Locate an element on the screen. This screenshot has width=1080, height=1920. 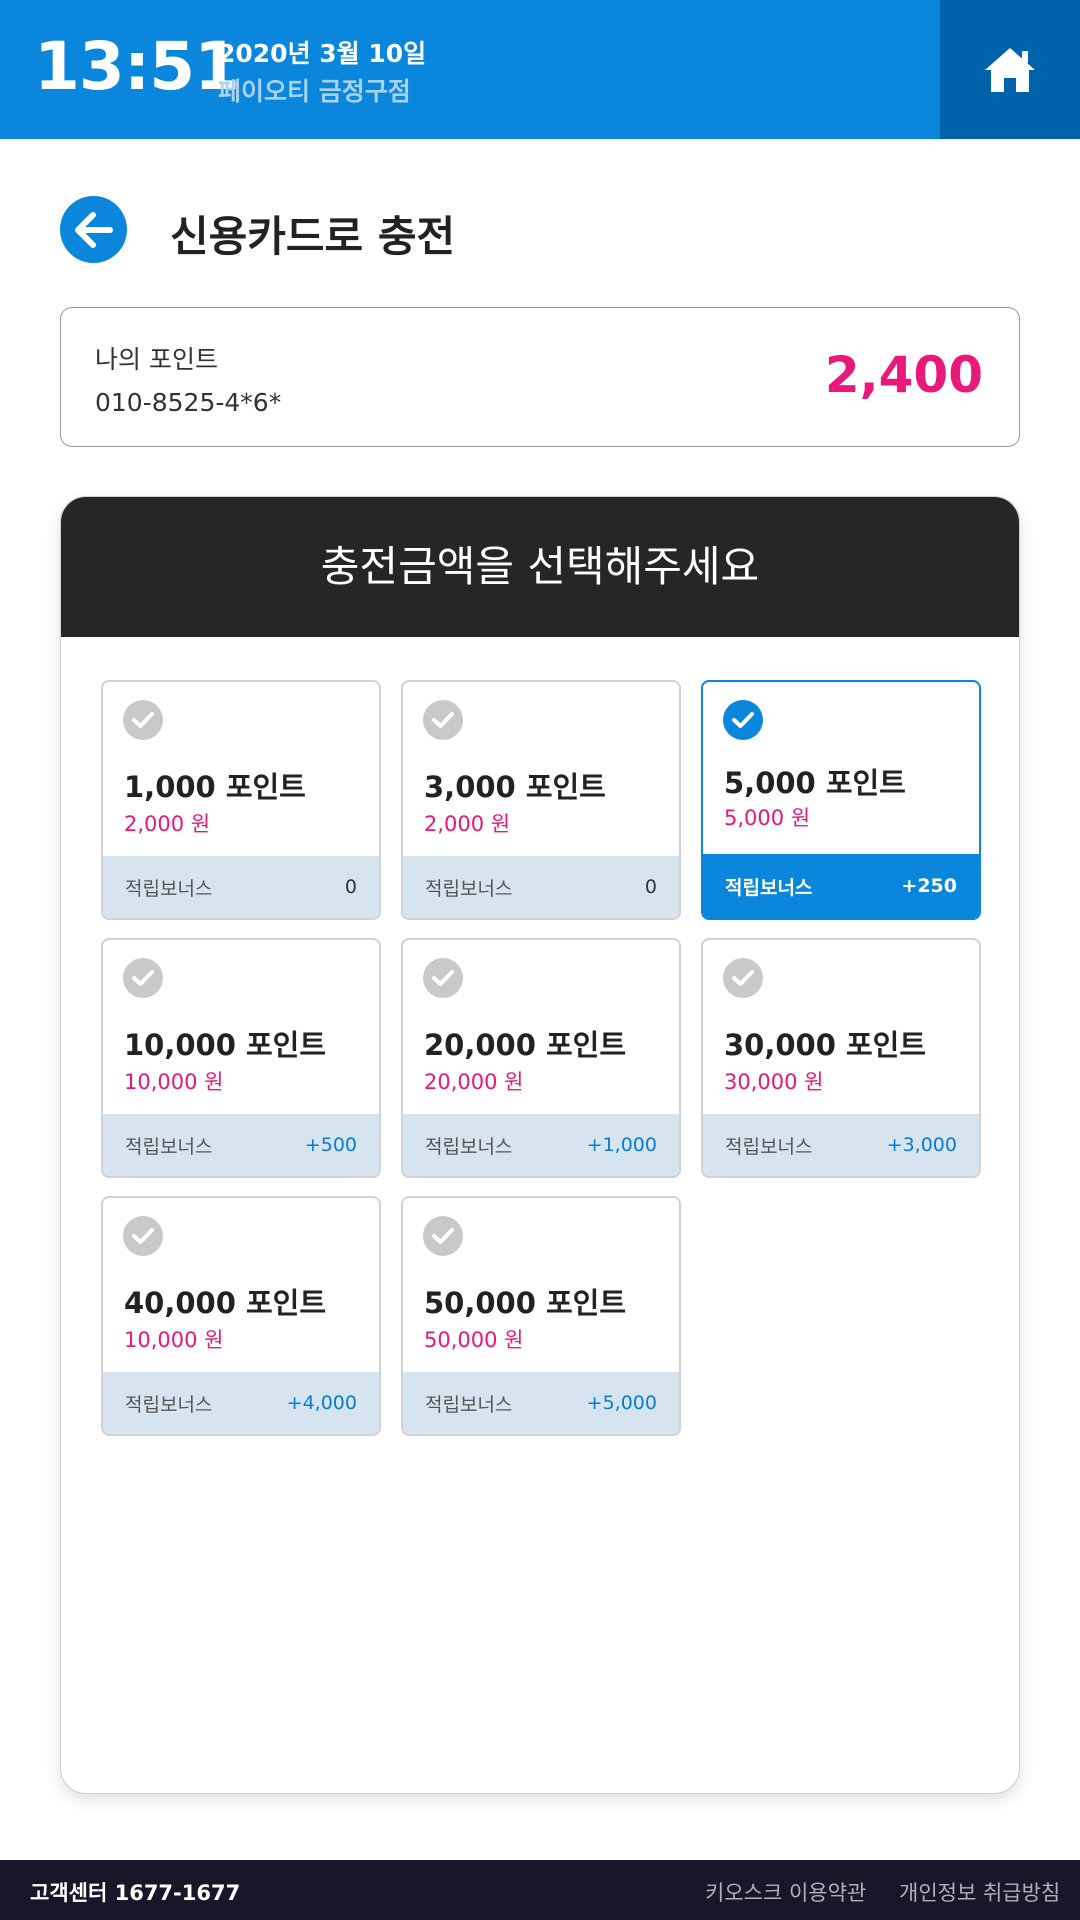
arrow-left-icon is located at coordinates (93, 229).